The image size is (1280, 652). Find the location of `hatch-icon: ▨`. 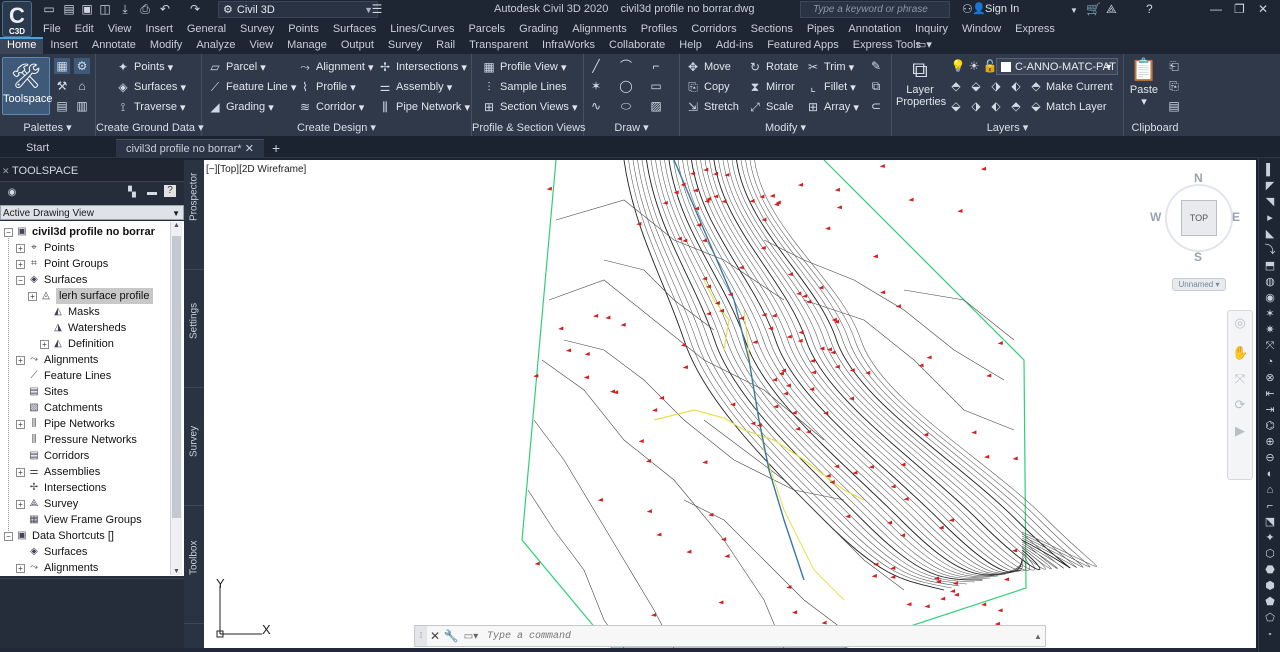

hatch-icon: ▨ is located at coordinates (656, 106).